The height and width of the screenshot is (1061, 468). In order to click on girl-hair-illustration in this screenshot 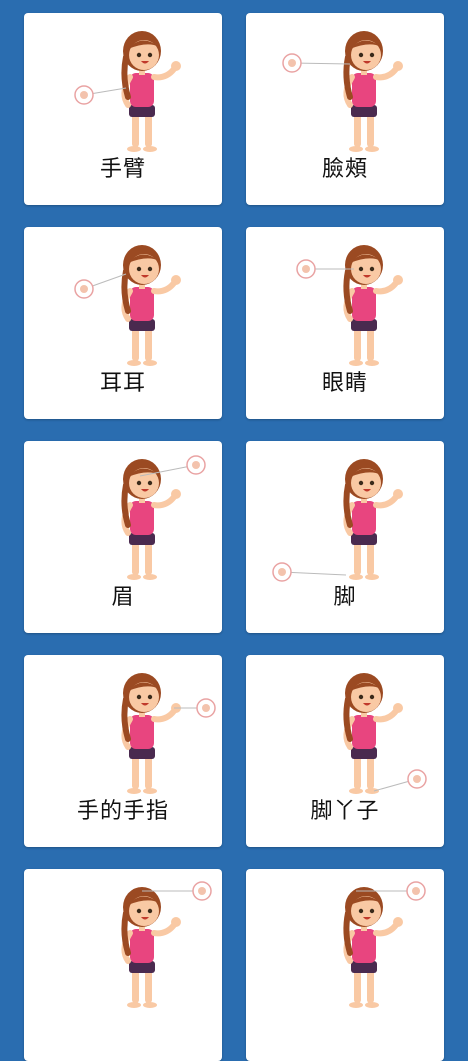, I will do `click(384, 944)`.